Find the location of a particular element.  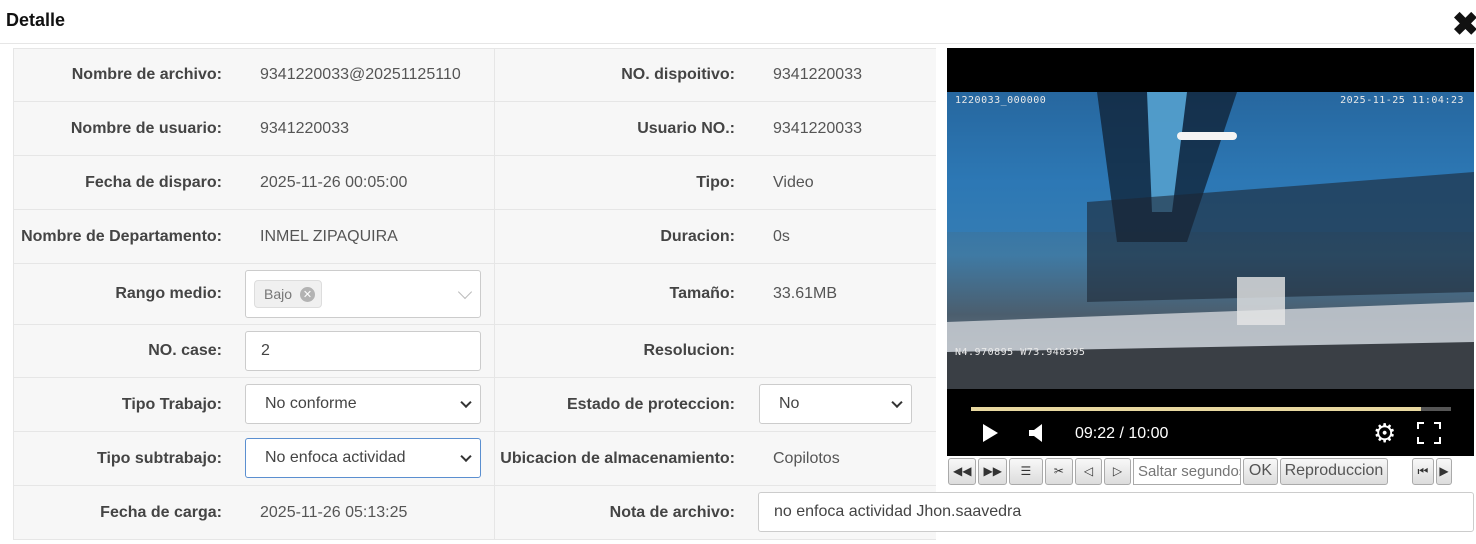

list-icon: ☰ is located at coordinates (1026, 471).